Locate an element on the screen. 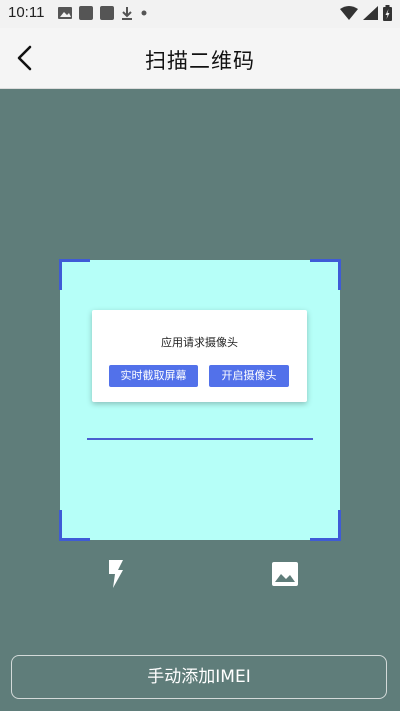 The image size is (400, 711). signal-icon is located at coordinates (370, 13).